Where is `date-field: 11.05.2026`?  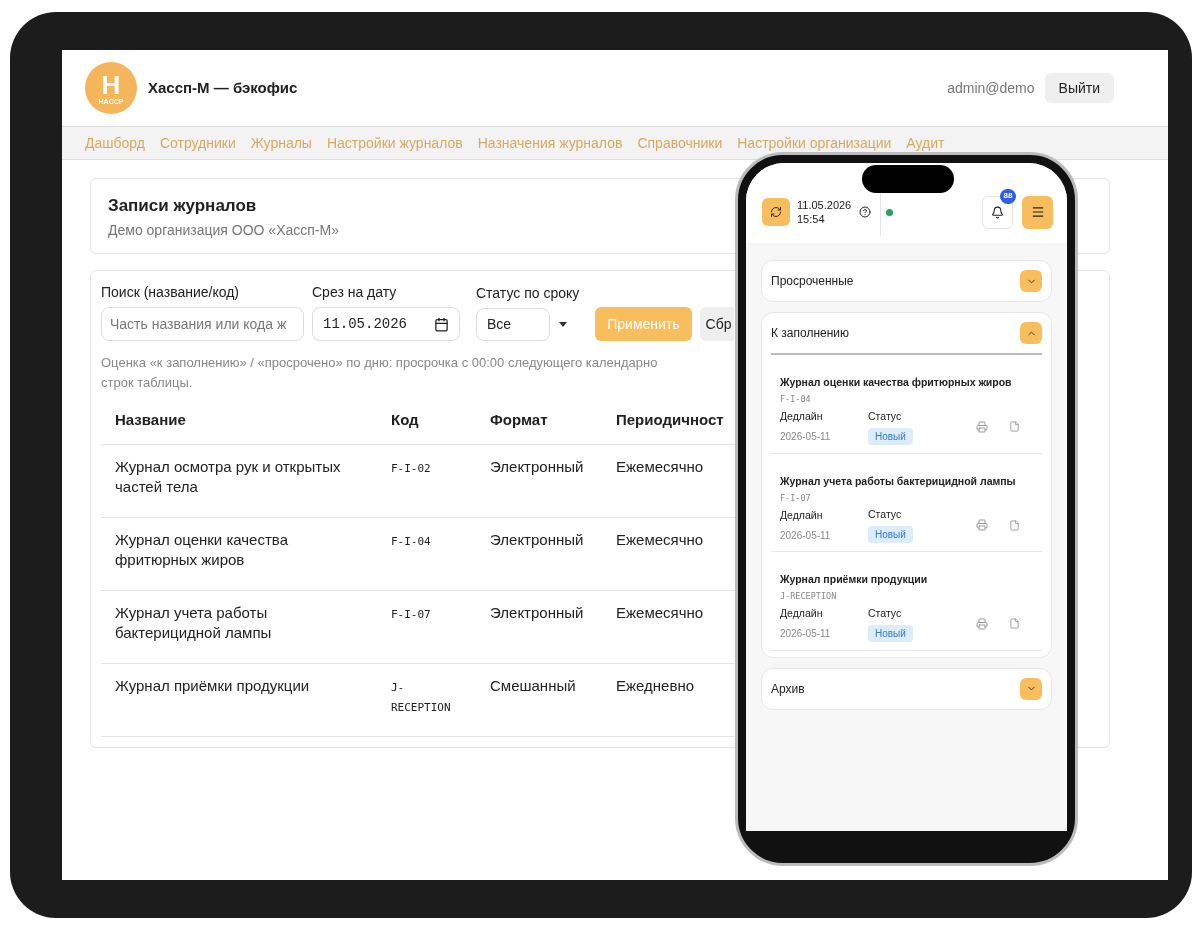
date-field: 11.05.2026 is located at coordinates (386, 324).